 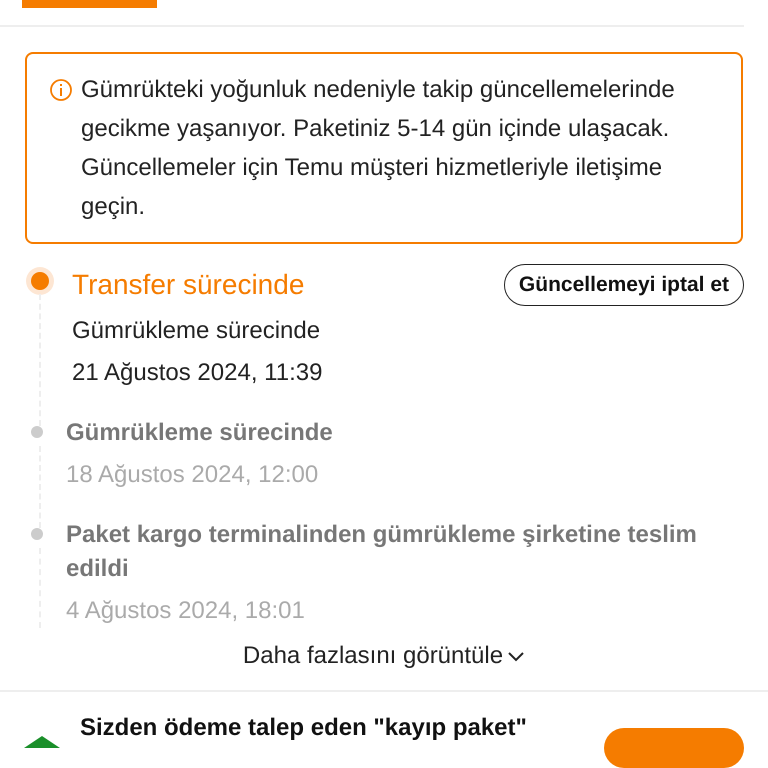 I want to click on status-date: 4 Ağustos 2024, 18:01, so click(x=186, y=611).